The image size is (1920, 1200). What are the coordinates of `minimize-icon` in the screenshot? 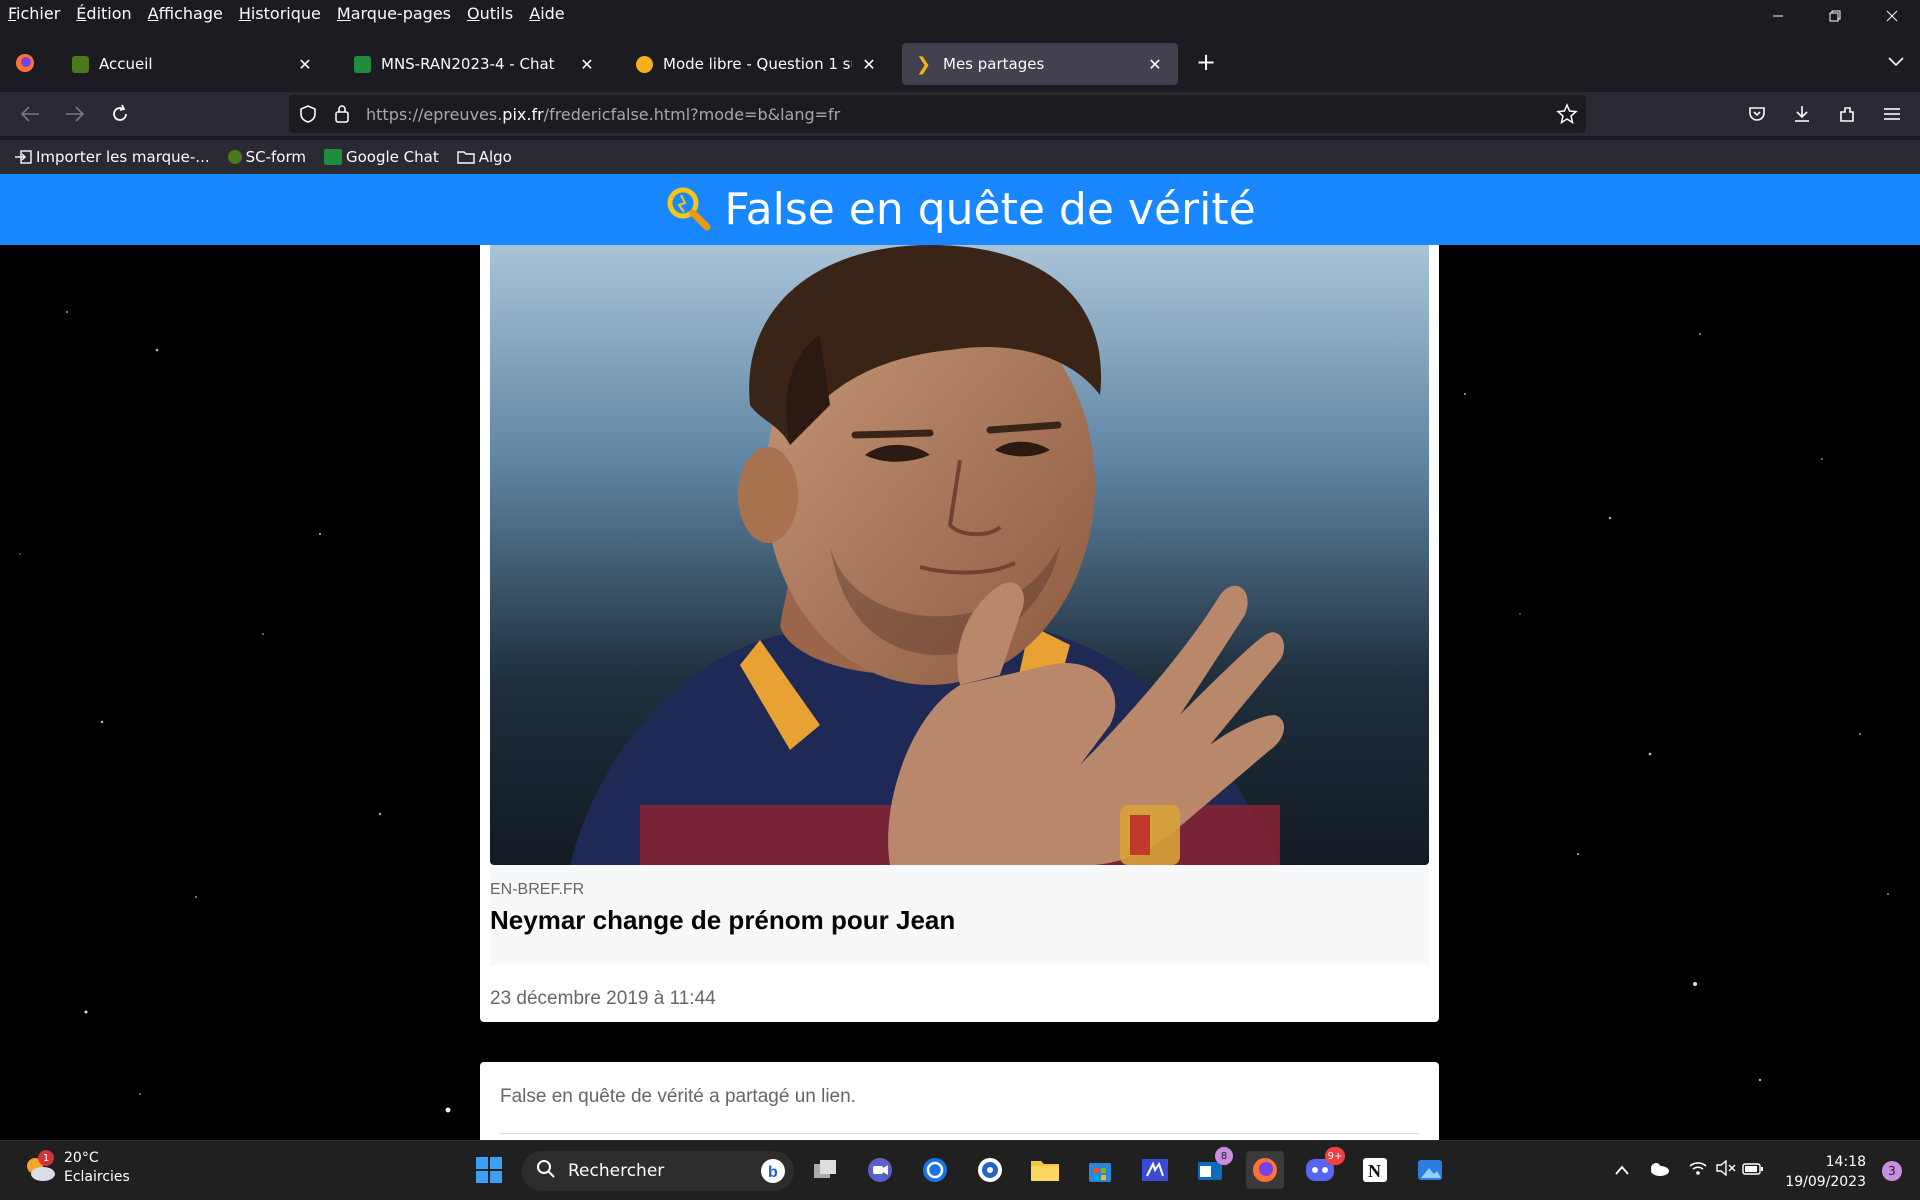 It's located at (1777, 16).